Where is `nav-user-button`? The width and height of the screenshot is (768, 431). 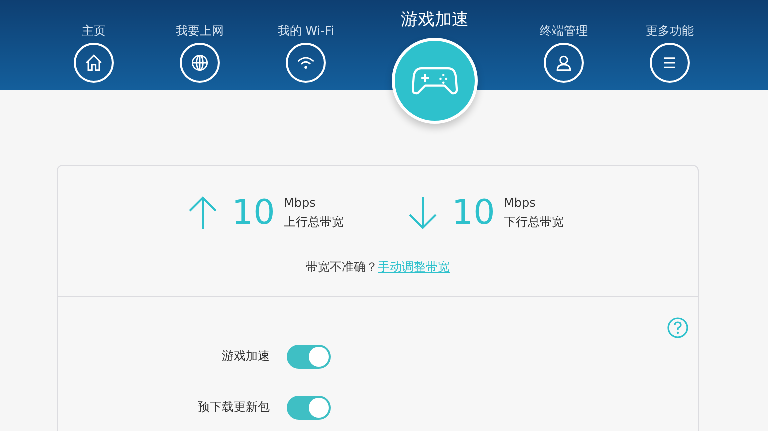
nav-user-button is located at coordinates (564, 63).